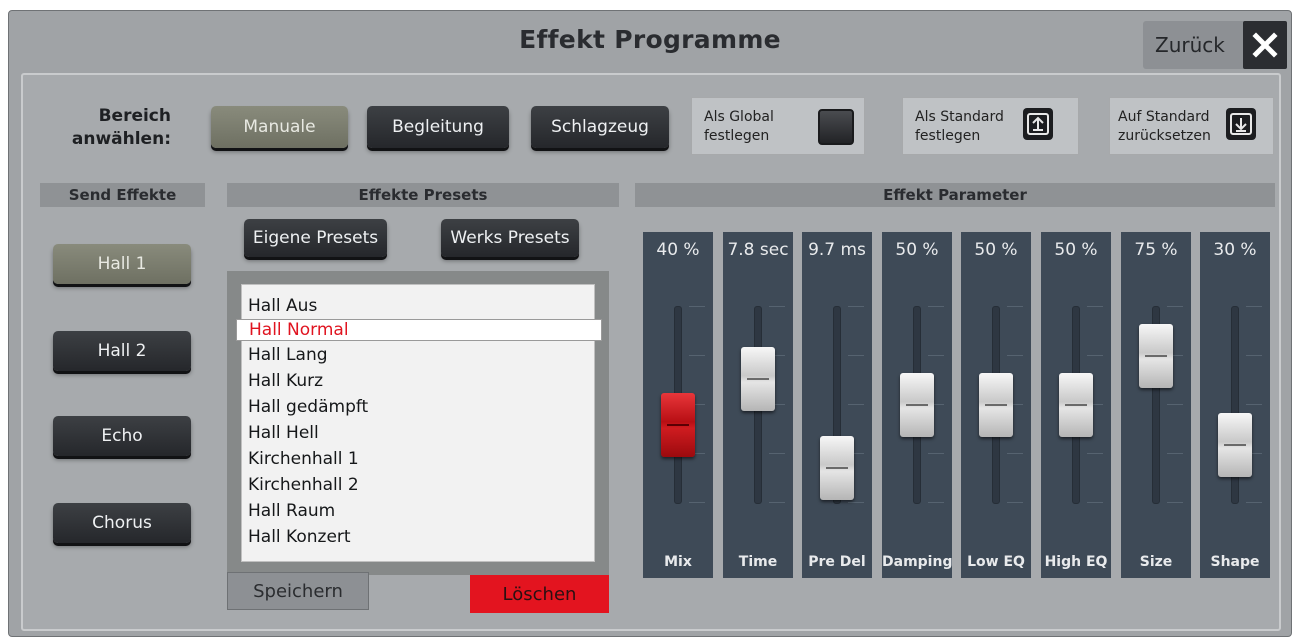 The width and height of the screenshot is (1298, 643). I want to click on fader-mix: 40 % Mix, so click(678, 405).